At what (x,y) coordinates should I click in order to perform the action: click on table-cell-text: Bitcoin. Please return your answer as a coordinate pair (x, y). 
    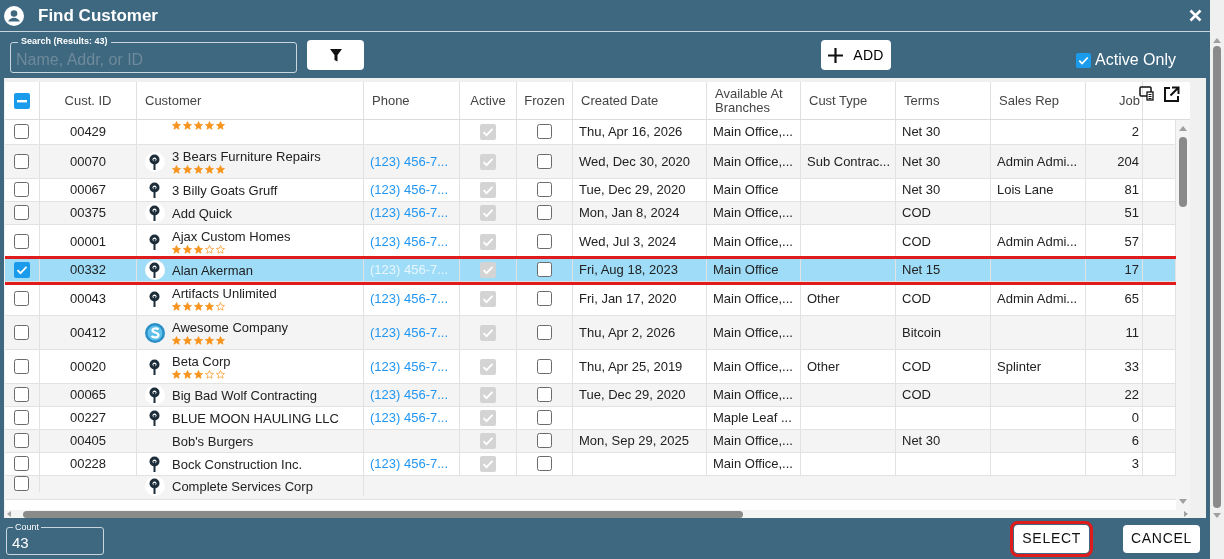
    Looking at the image, I should click on (922, 332).